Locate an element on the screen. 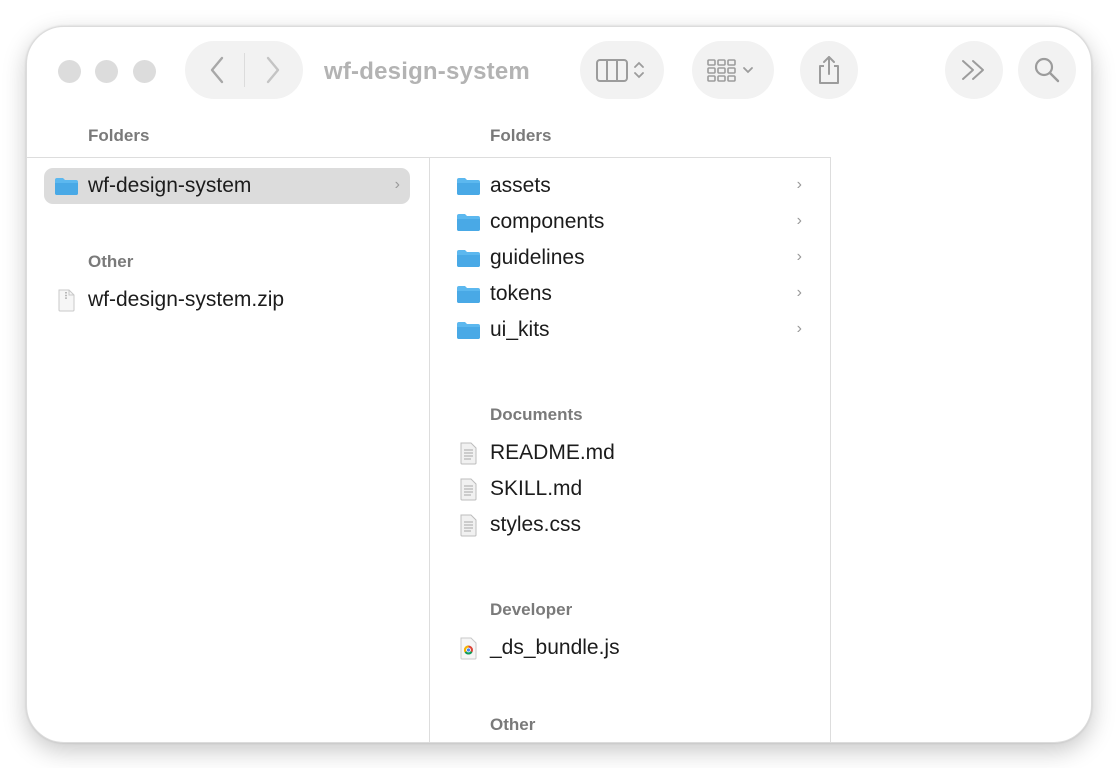  search-icon is located at coordinates (1047, 70).